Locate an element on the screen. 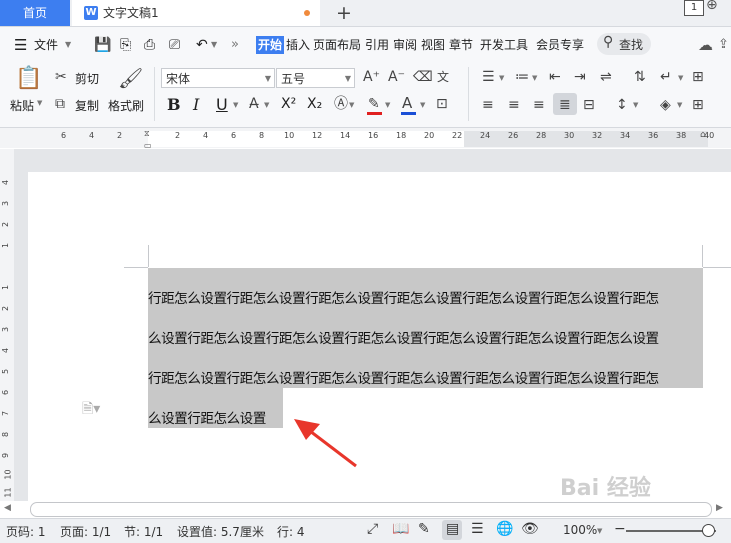  sort-icon: ⇅ is located at coordinates (640, 77).